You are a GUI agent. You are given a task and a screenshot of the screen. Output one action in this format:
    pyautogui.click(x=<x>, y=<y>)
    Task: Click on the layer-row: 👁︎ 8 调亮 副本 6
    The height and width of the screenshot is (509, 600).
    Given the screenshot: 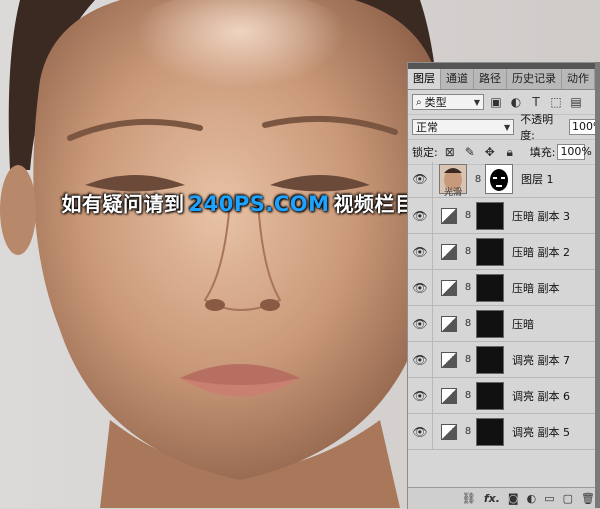 What is the action you would take?
    pyautogui.click(x=504, y=396)
    